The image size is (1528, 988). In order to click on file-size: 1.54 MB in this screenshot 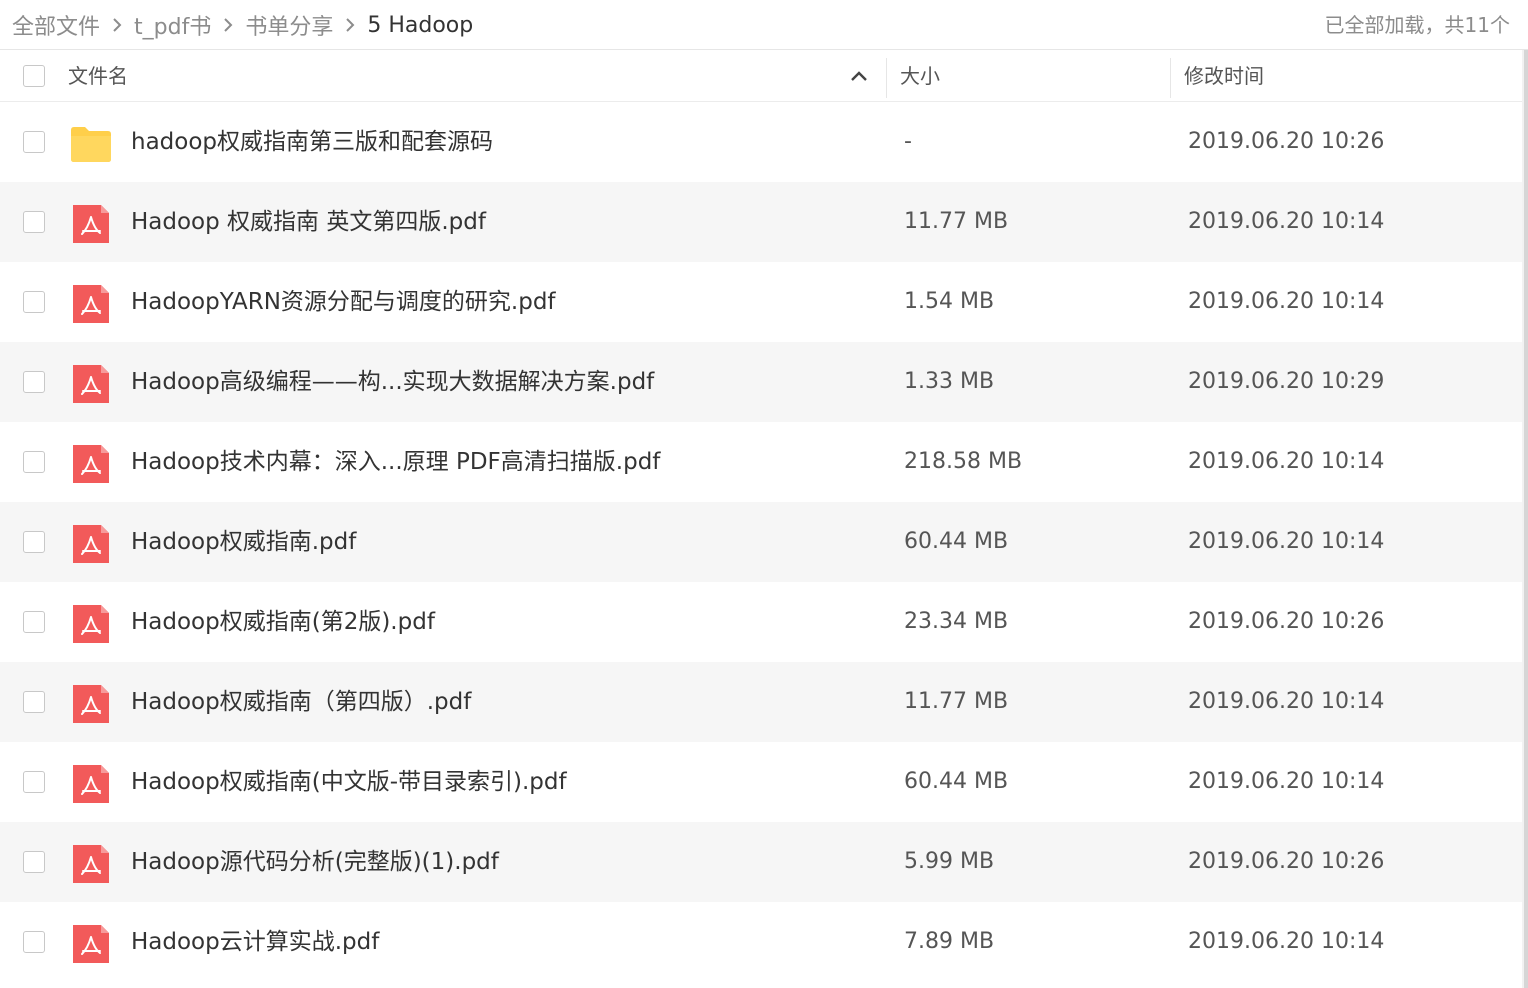, I will do `click(949, 301)`.